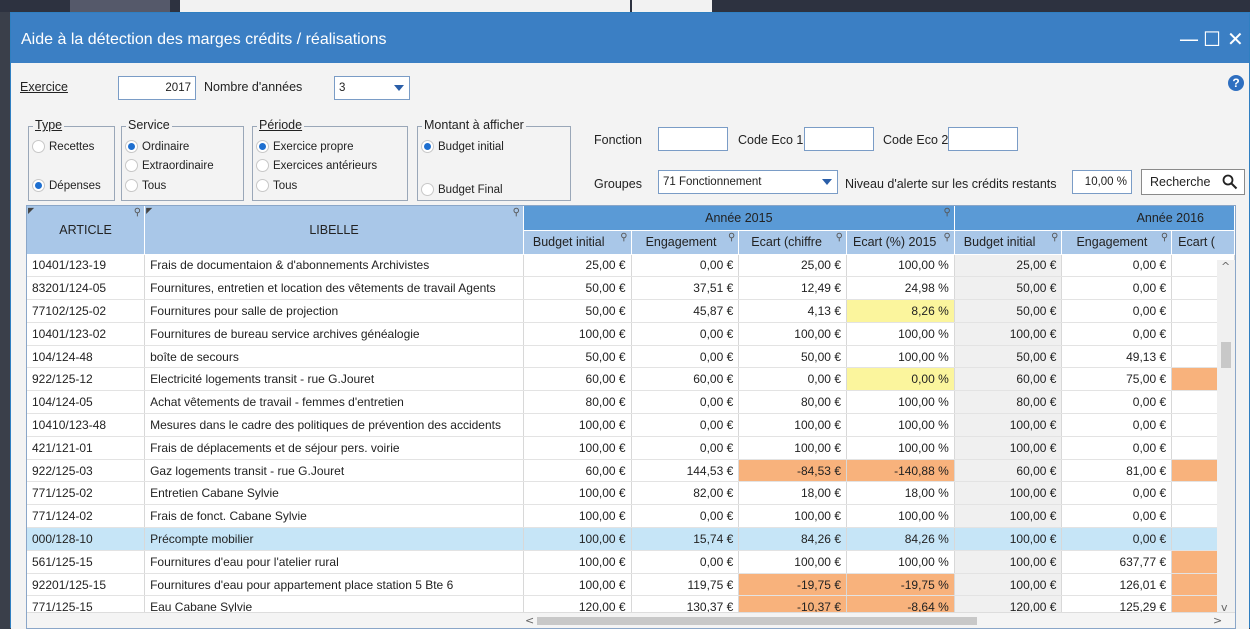 The image size is (1250, 629). What do you see at coordinates (839, 139) in the screenshot?
I see `code-eco1-input` at bounding box center [839, 139].